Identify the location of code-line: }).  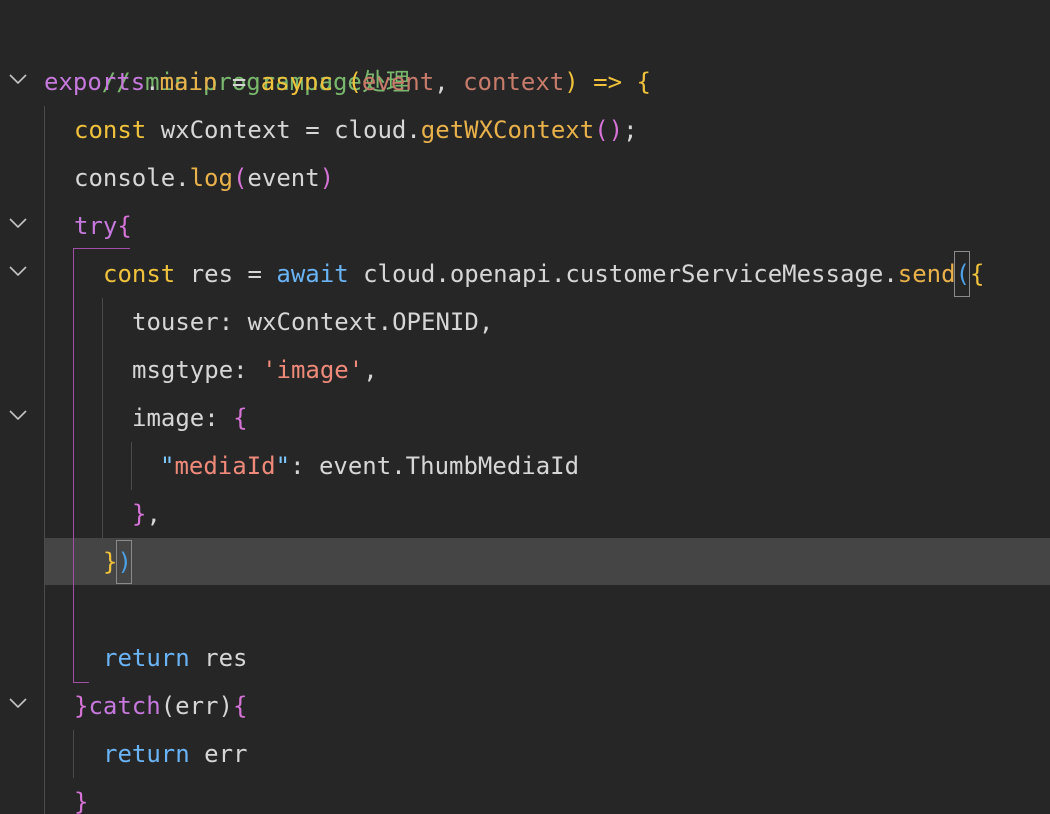
(117, 562).